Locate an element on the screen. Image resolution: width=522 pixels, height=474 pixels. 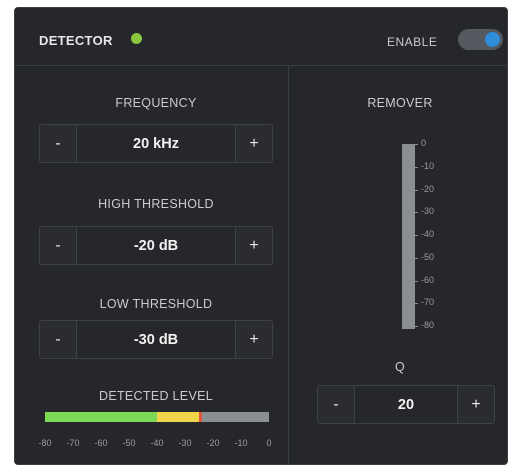
q-increment-button: + is located at coordinates (475, 404).